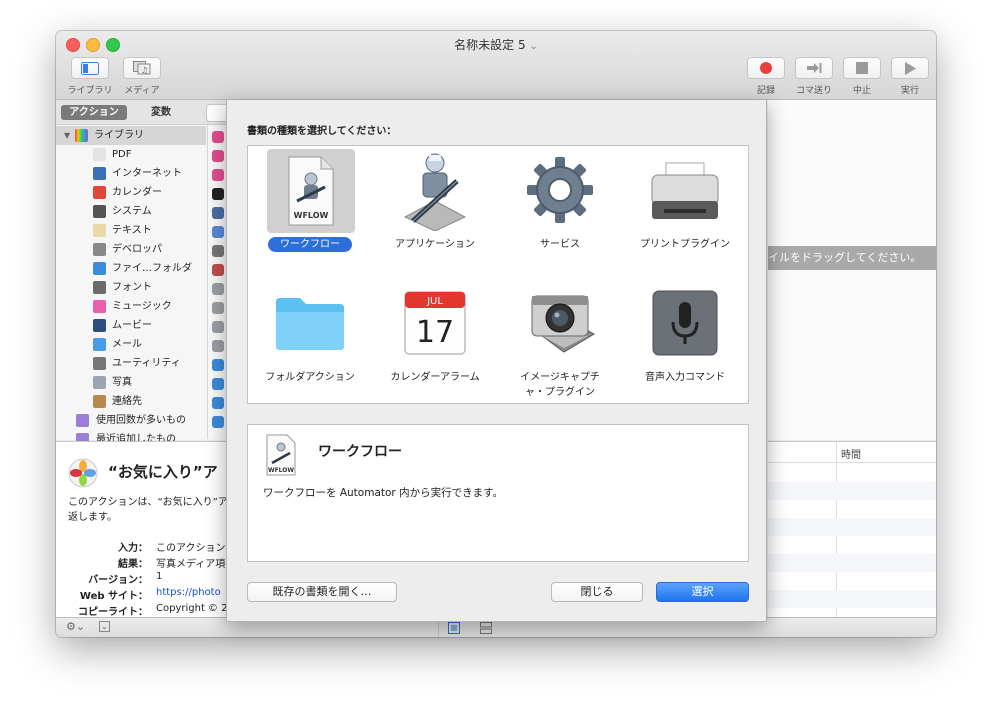 The height and width of the screenshot is (719, 993). I want to click on sidebar-icon, so click(90, 68).